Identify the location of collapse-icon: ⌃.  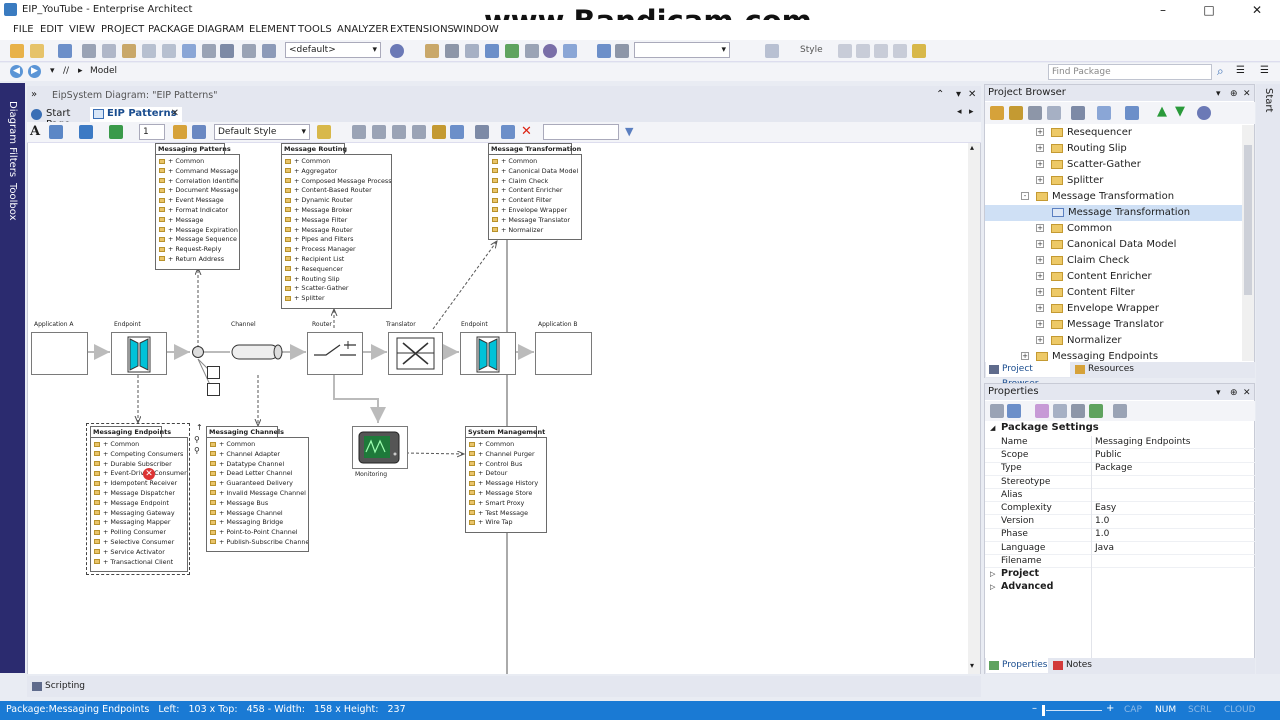
(940, 94).